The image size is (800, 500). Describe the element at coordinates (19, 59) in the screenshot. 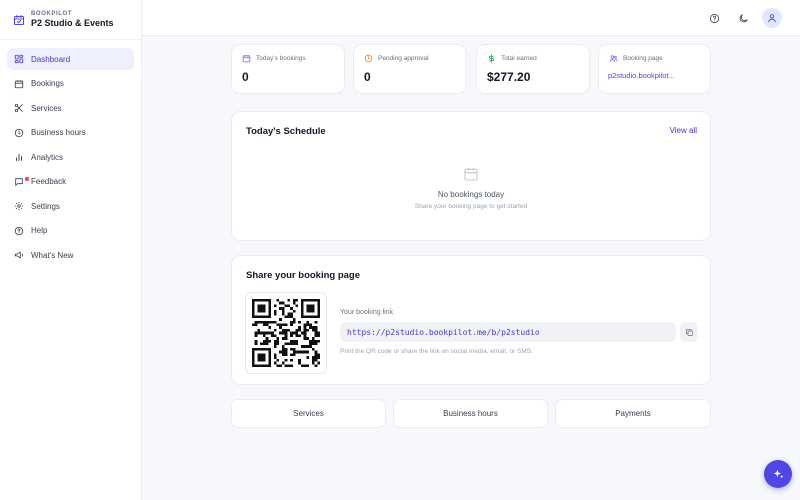

I see `dashboard-icon` at that location.